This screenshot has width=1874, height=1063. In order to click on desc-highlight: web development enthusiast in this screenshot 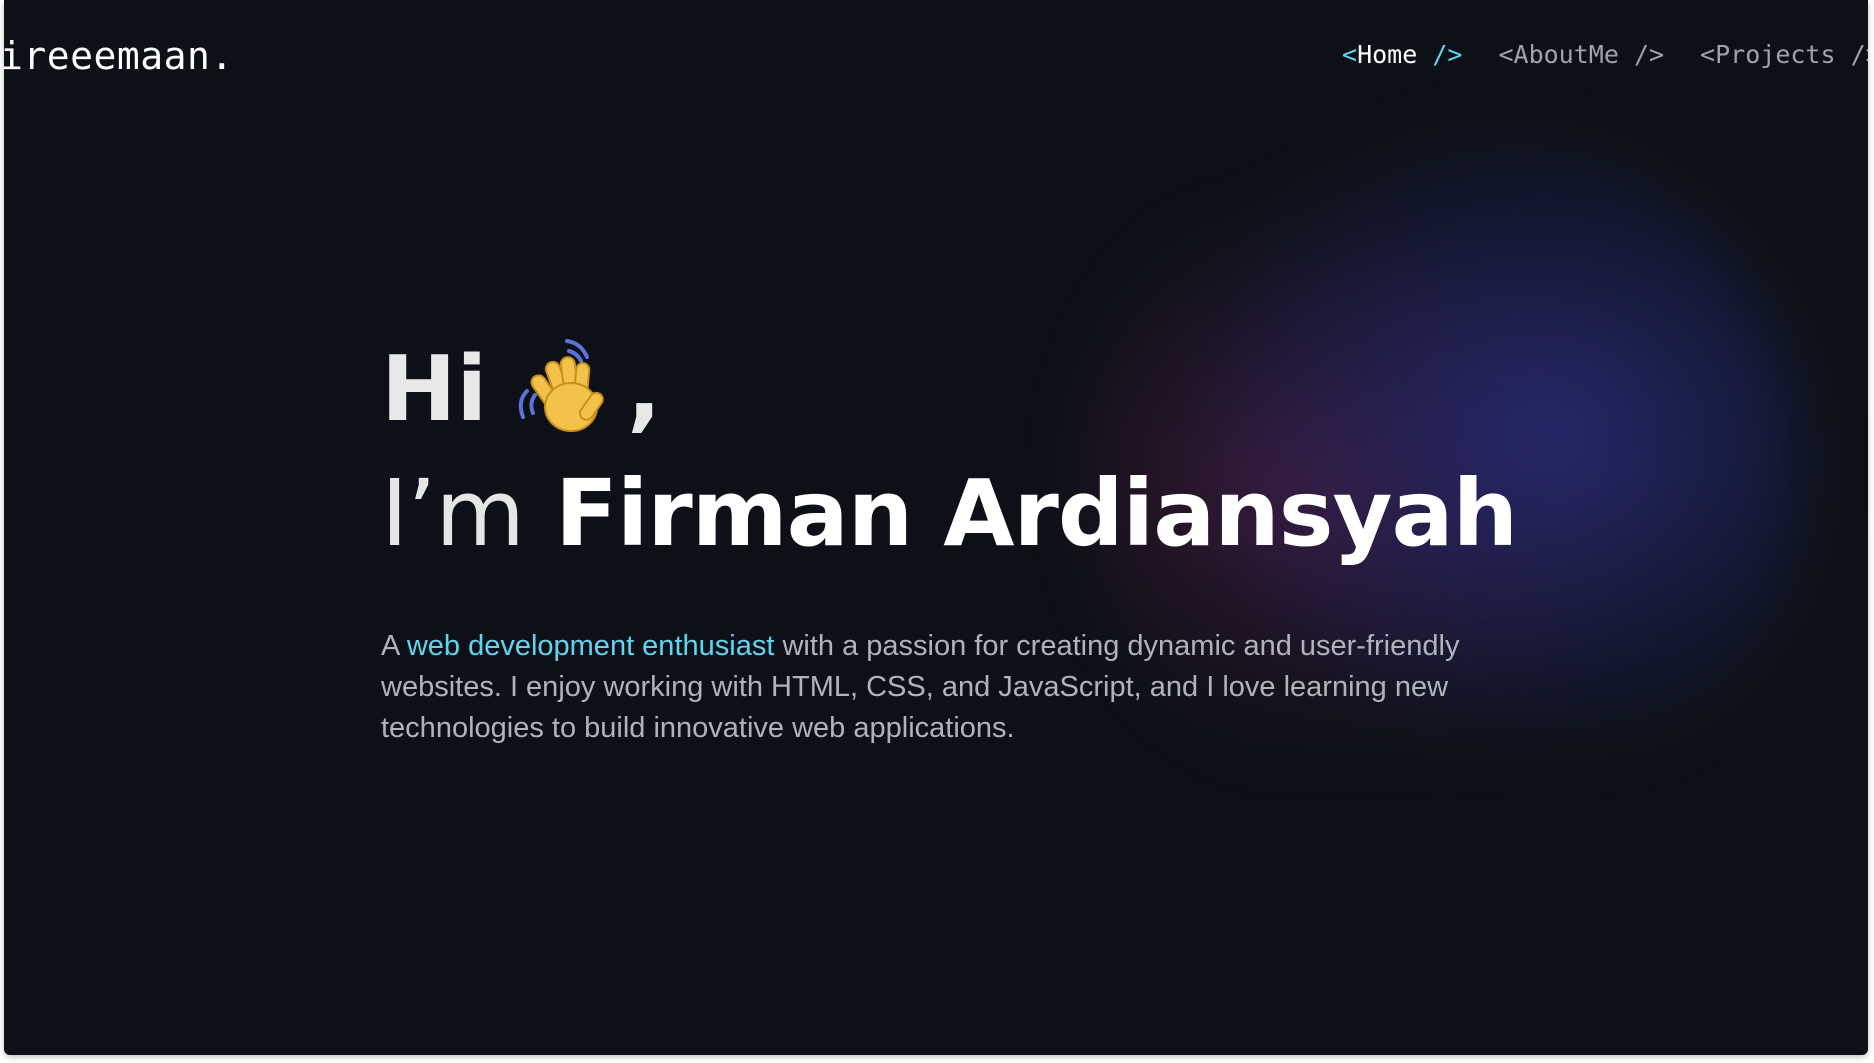, I will do `click(590, 645)`.